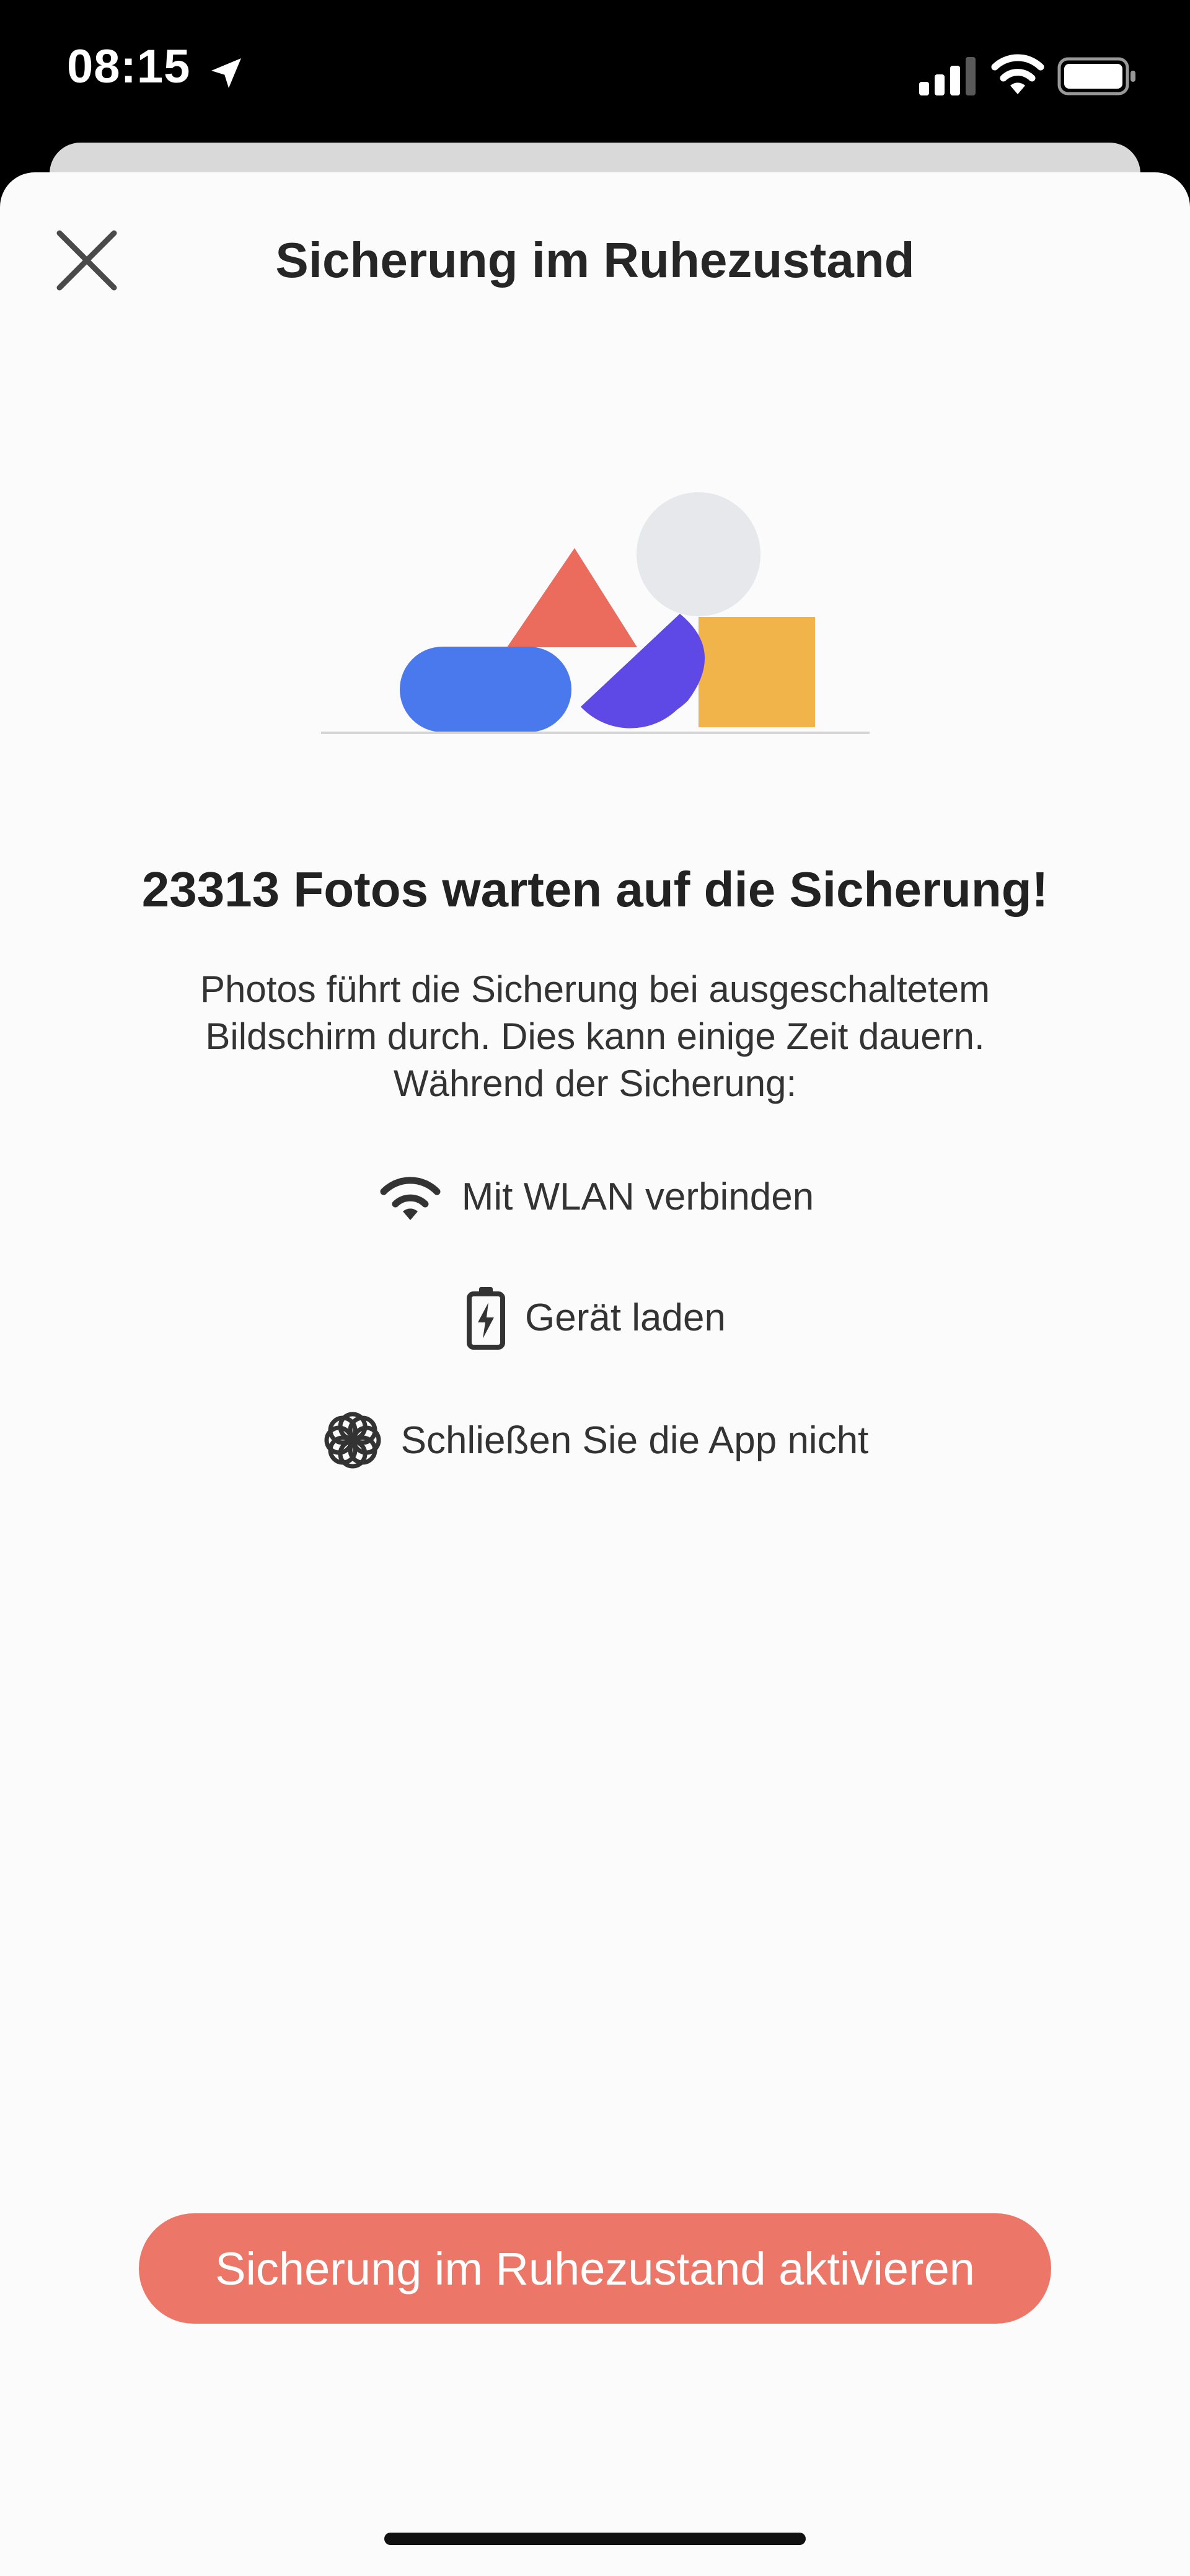 Image resolution: width=1190 pixels, height=2576 pixels. Describe the element at coordinates (595, 890) in the screenshot. I see `pending-photos-headline: 23313 Fotos warten auf die Sicherung!` at that location.